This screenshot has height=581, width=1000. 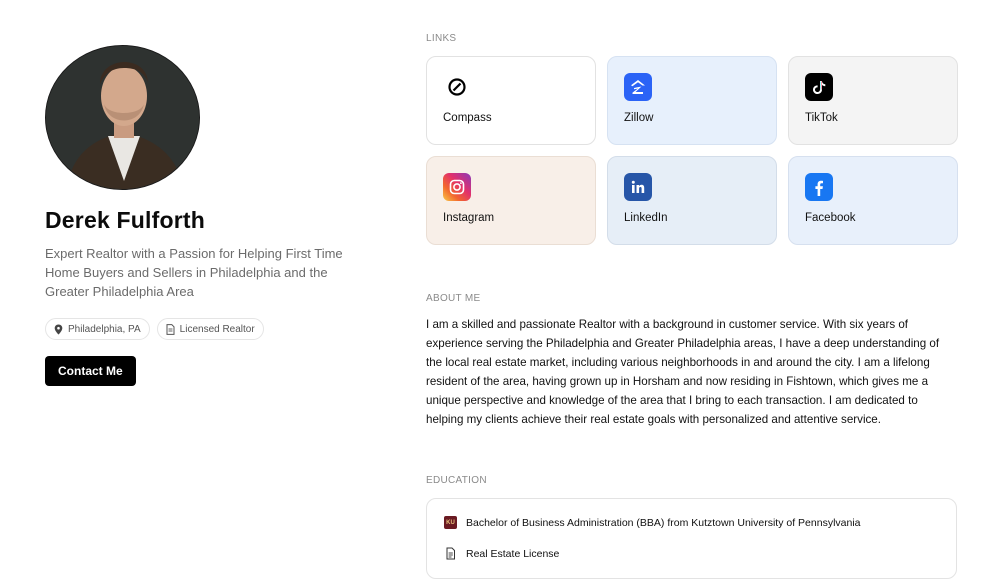 I want to click on license-chip: Licensed Realtor, so click(x=210, y=329).